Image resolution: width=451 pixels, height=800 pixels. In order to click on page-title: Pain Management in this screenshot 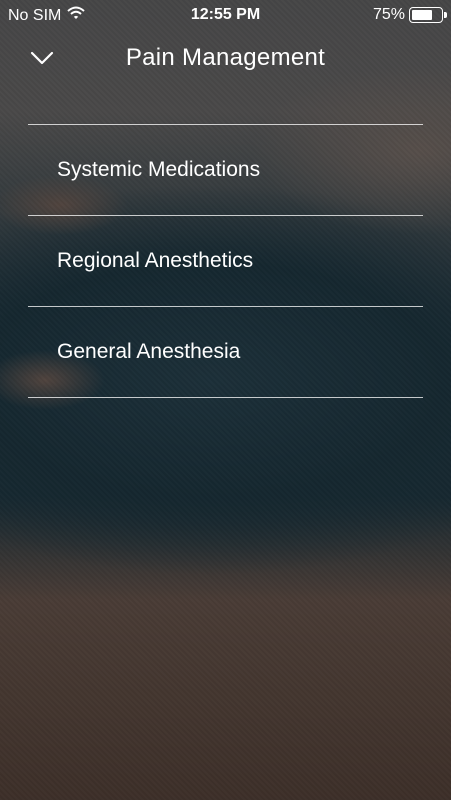, I will do `click(225, 57)`.